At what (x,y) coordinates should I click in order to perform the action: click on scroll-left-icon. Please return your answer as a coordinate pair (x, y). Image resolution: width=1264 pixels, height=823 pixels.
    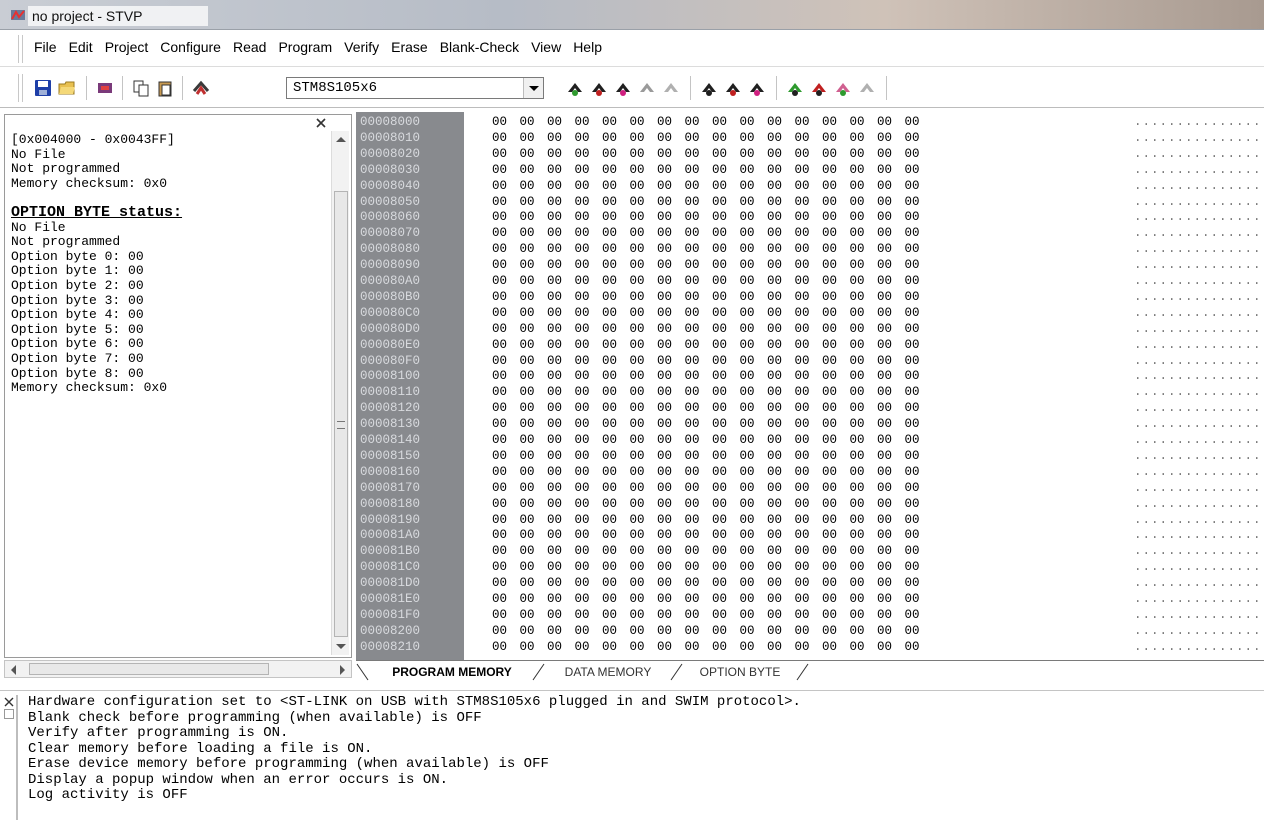
    Looking at the image, I should click on (13, 670).